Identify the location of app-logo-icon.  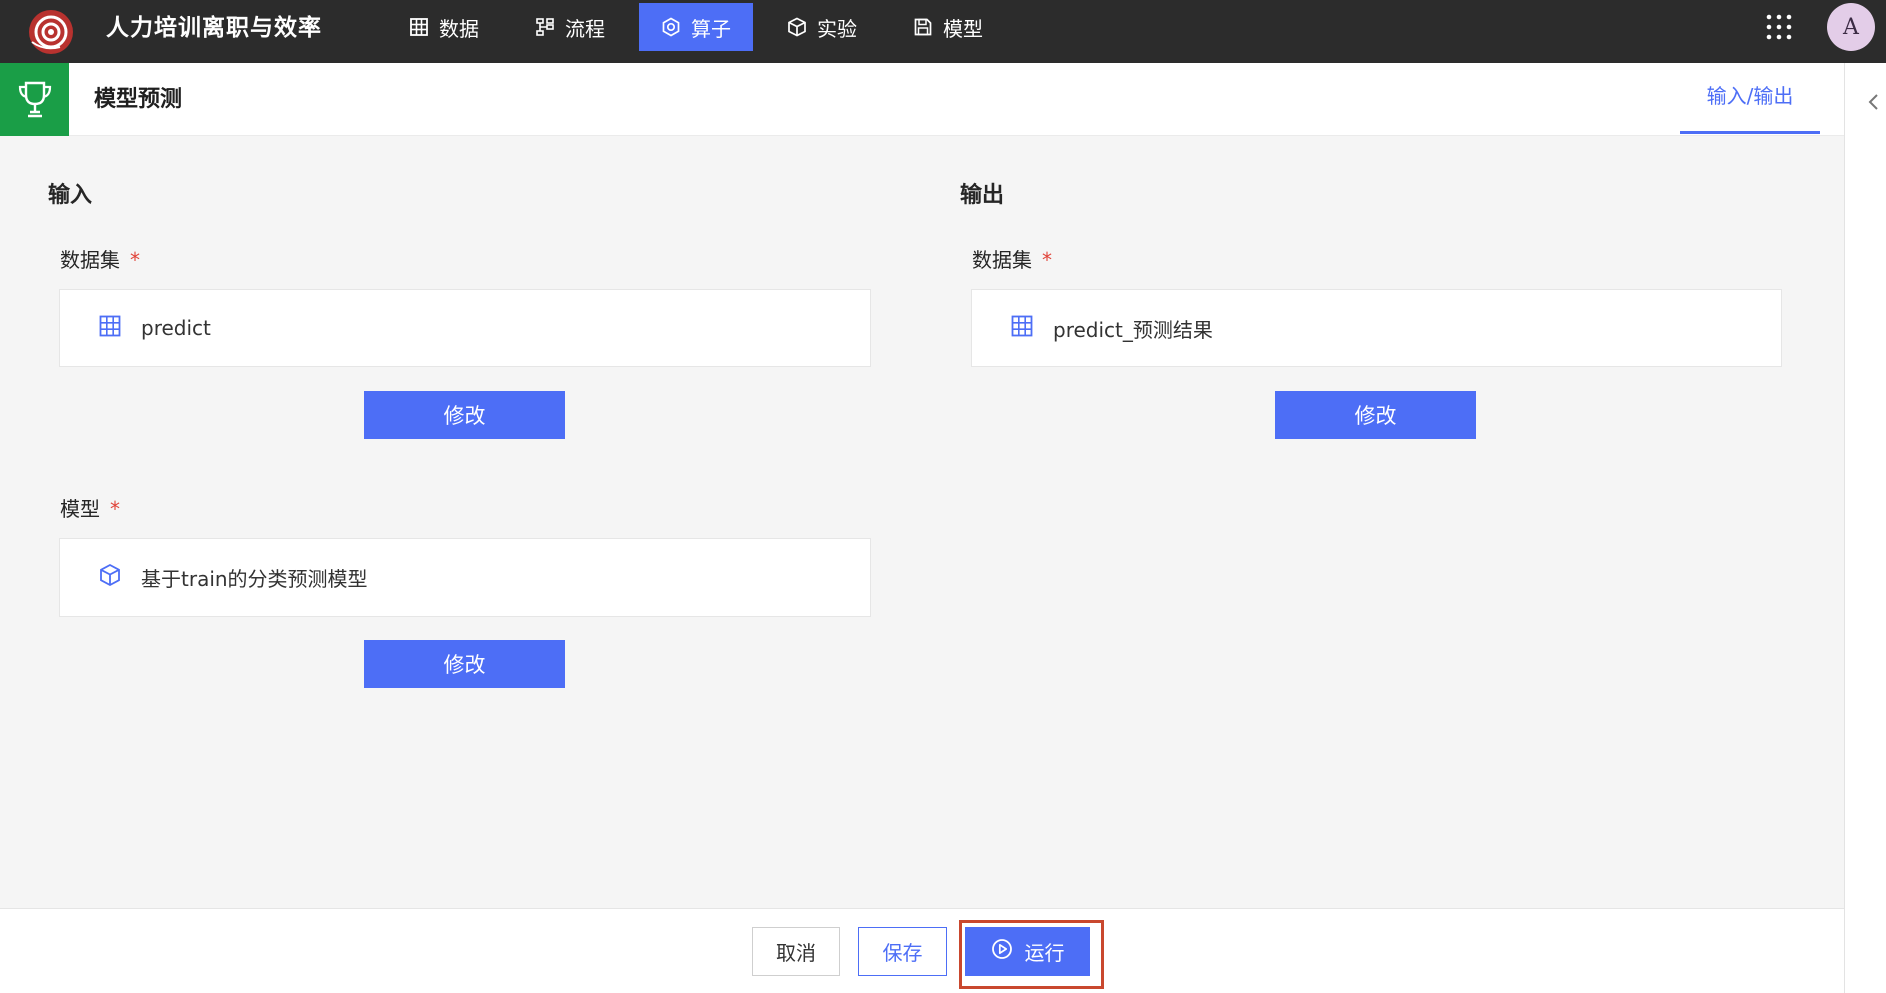
(51, 32).